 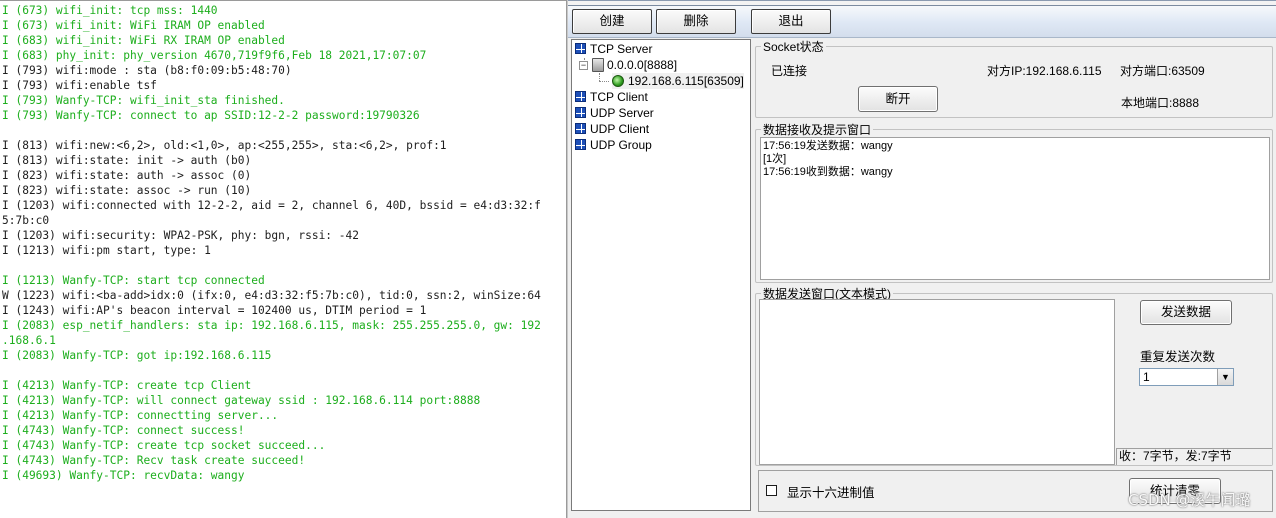 What do you see at coordinates (621, 145) in the screenshot?
I see `tree-item-label: UDP Group` at bounding box center [621, 145].